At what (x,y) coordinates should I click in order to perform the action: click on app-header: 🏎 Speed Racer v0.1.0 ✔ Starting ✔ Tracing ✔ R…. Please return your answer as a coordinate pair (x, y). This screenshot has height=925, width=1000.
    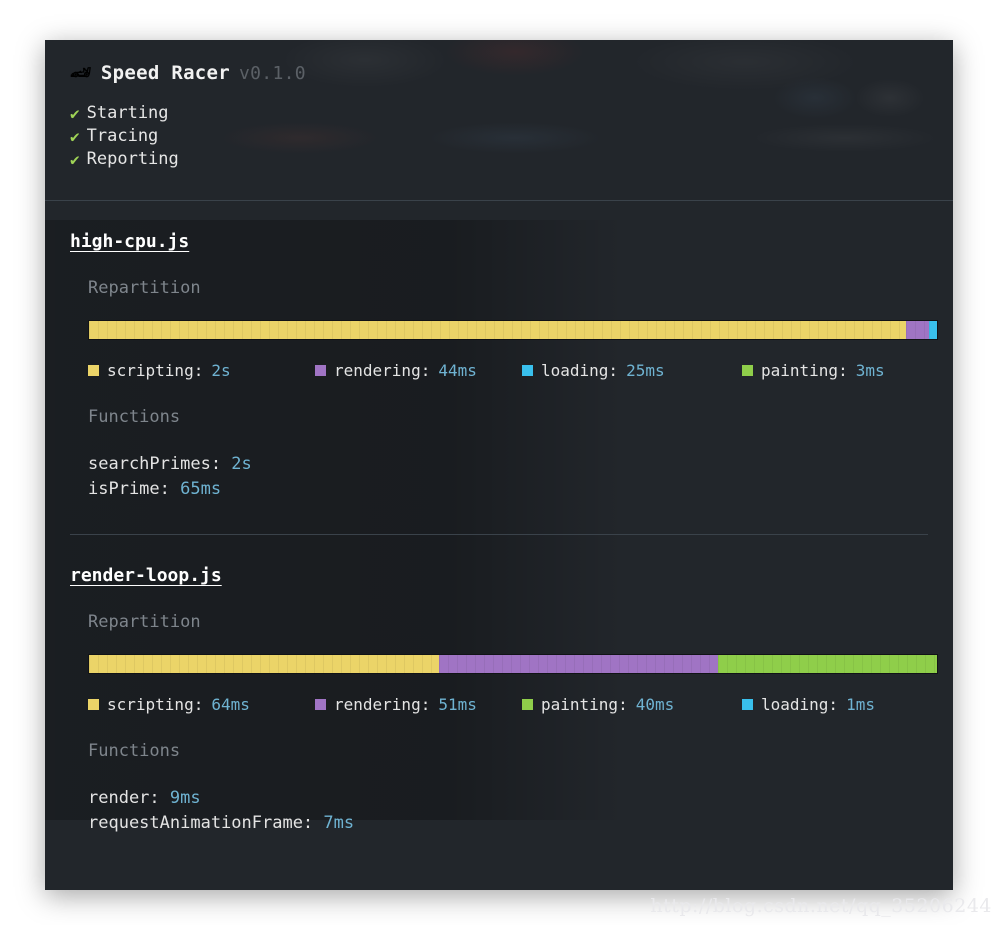
    Looking at the image, I should click on (499, 105).